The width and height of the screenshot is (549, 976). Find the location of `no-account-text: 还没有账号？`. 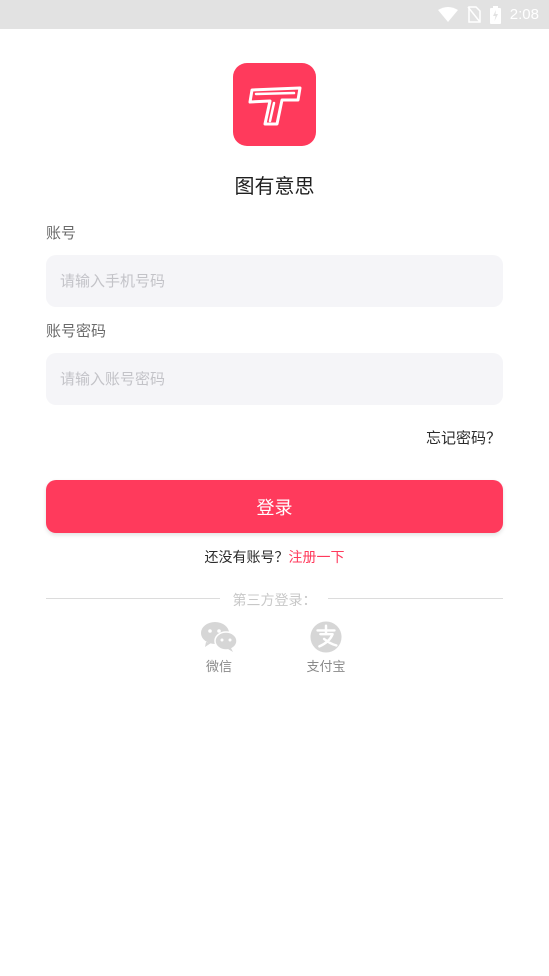

no-account-text: 还没有账号？ is located at coordinates (246, 558).